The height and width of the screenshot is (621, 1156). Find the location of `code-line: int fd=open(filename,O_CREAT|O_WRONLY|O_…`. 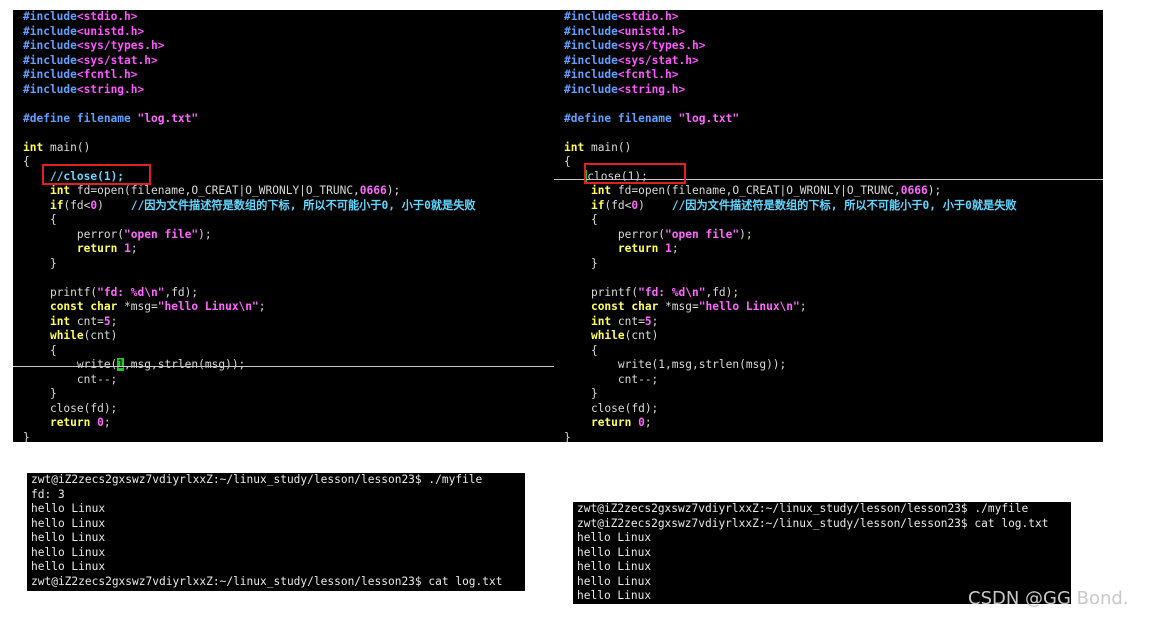

code-line: int fd=open(filename,O_CREAT|O_WRONLY|O_… is located at coordinates (249, 191).